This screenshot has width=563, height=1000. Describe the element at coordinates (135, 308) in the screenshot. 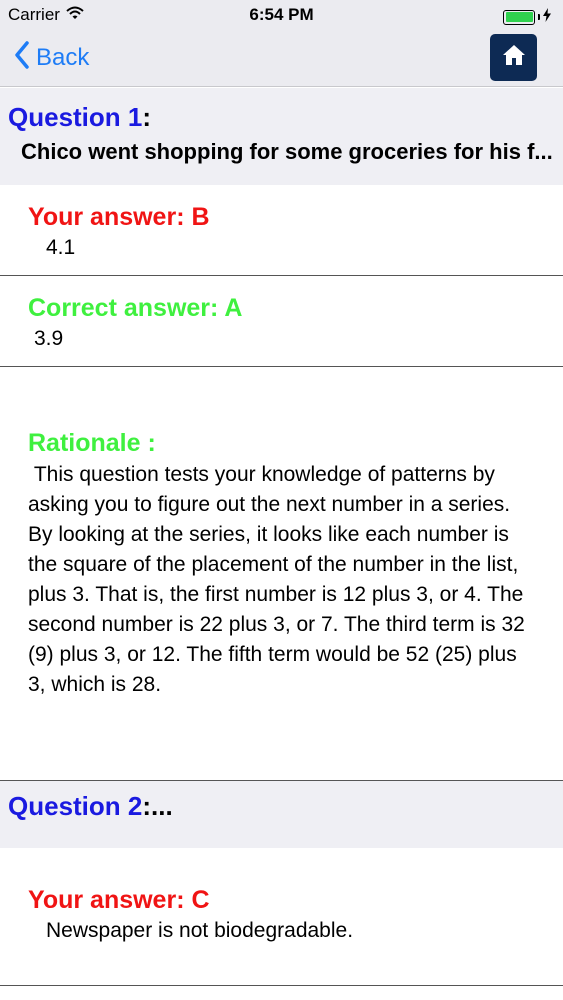

I see `correct-answer-label: Correct answer: A` at that location.